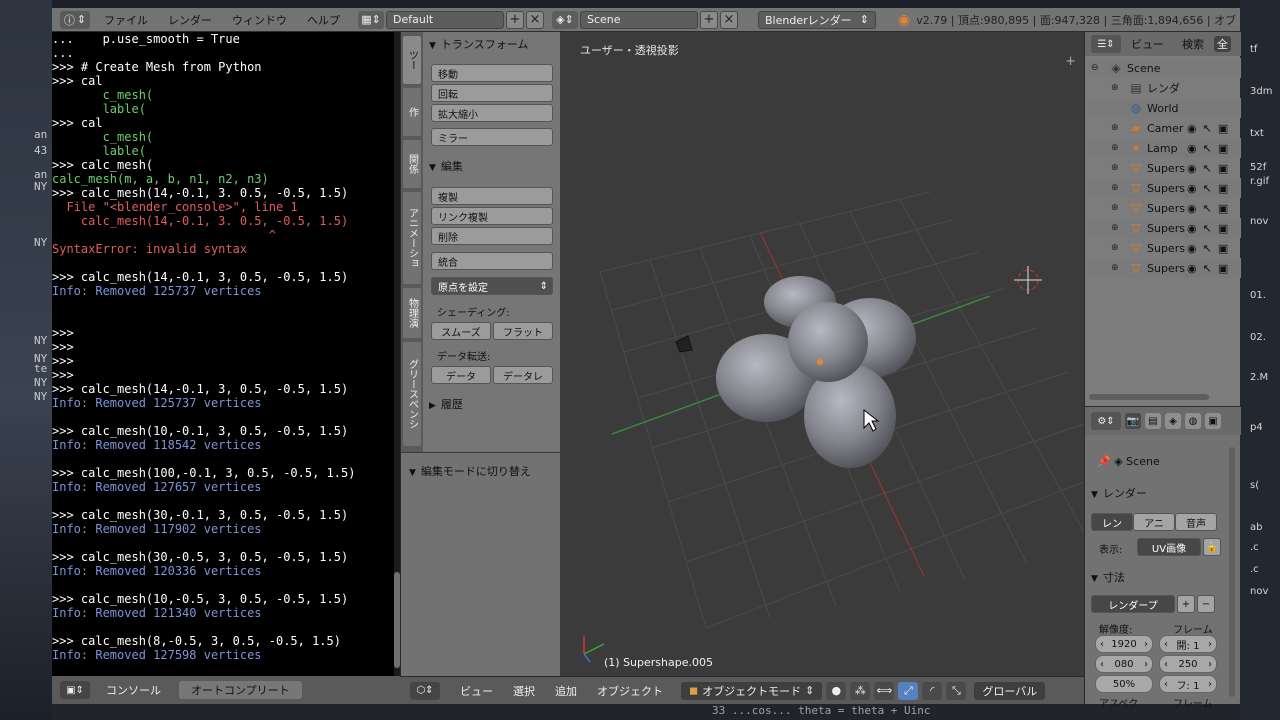 This screenshot has width=1280, height=720. I want to click on 3d-cursor-icon, so click(1028, 280).